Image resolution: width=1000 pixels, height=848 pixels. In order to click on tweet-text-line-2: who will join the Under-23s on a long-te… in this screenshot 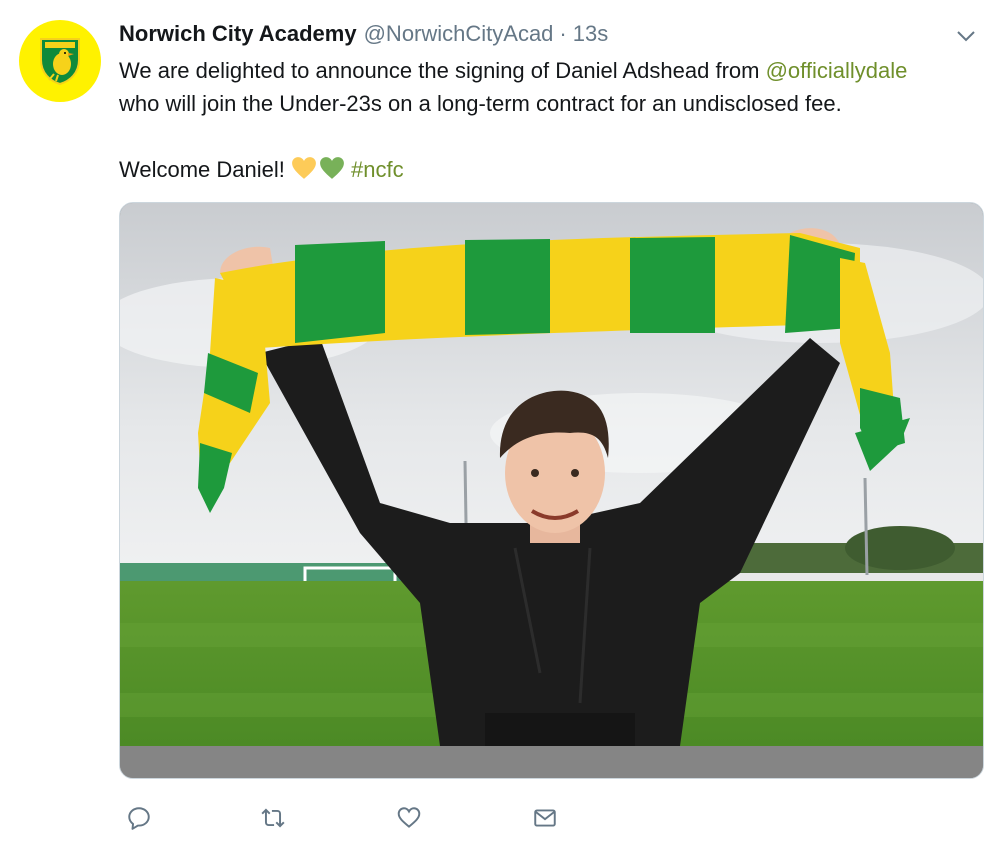, I will do `click(480, 103)`.